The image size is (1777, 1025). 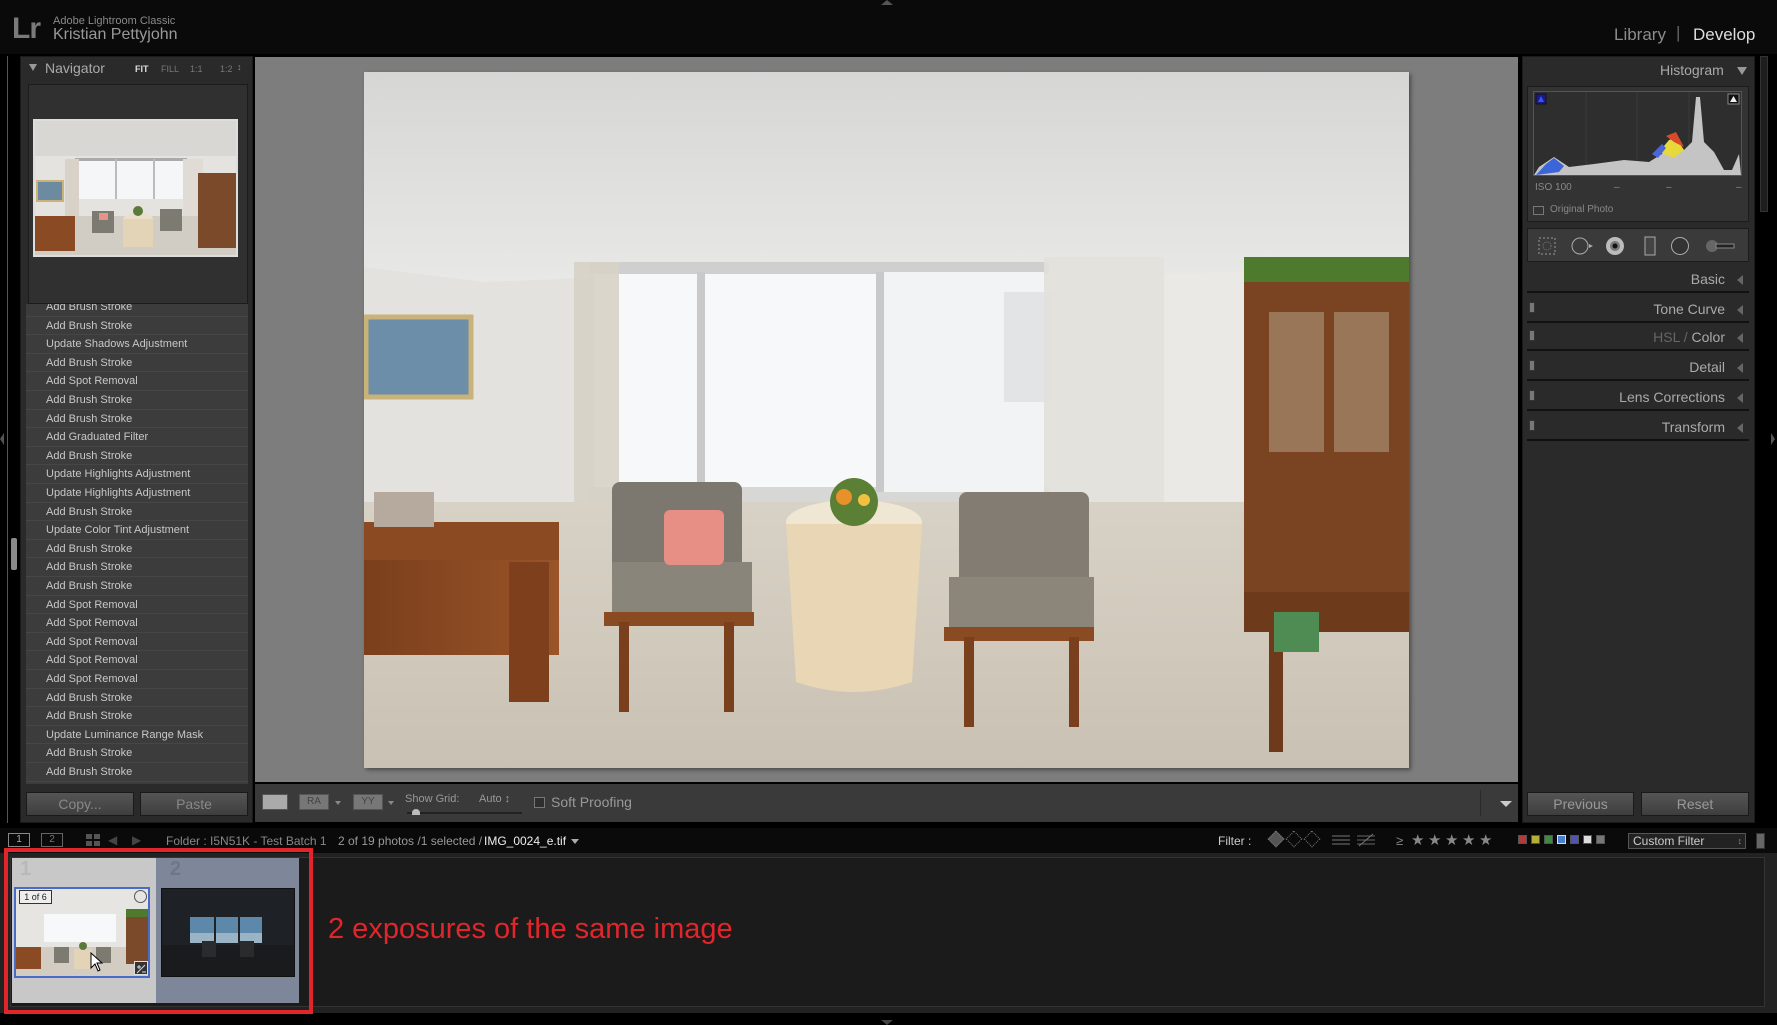 I want to click on panel-hsl-color-label: HSL / Color, so click(x=1689, y=337).